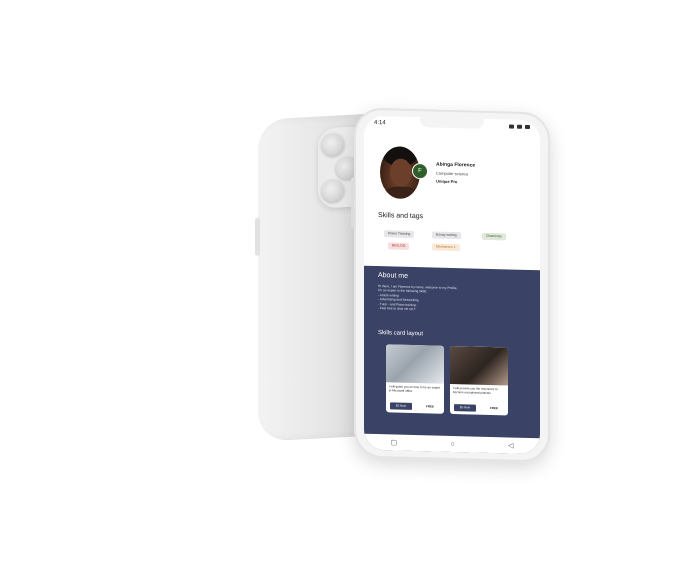 The height and width of the screenshot is (561, 683). I want to click on skills-card-title: Skills card layout, so click(401, 334).